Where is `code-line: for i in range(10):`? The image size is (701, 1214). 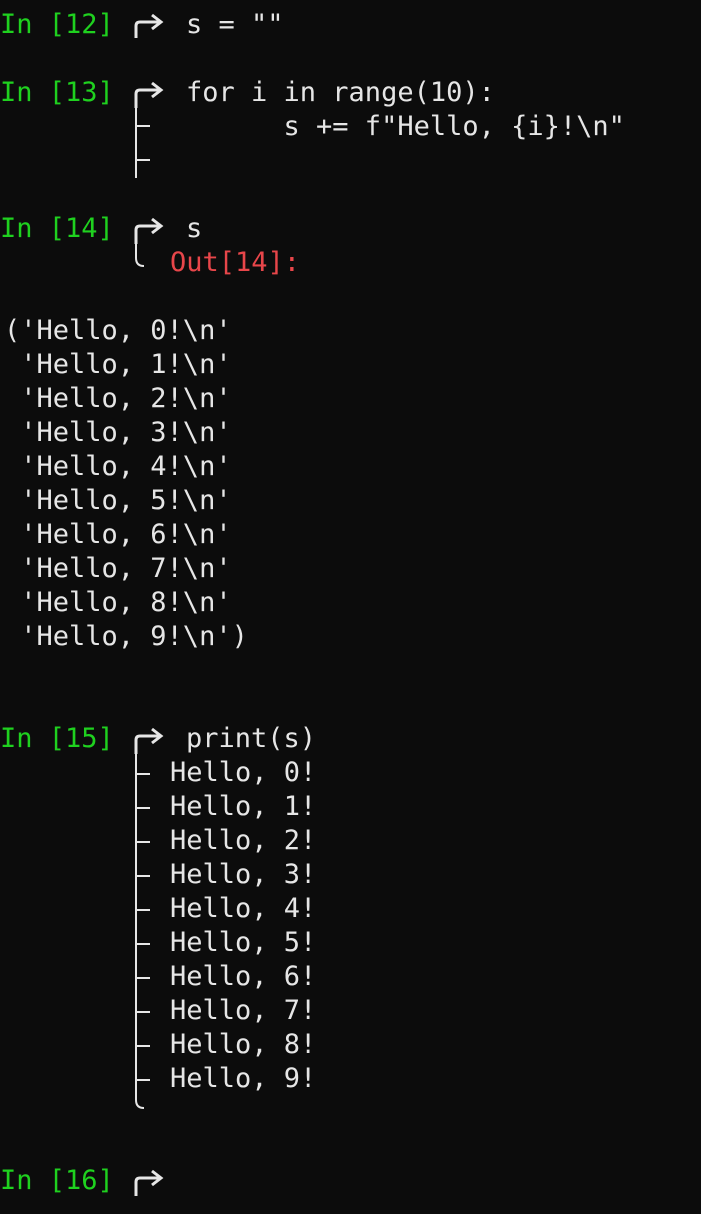 code-line: for i in range(10): is located at coordinates (340, 93).